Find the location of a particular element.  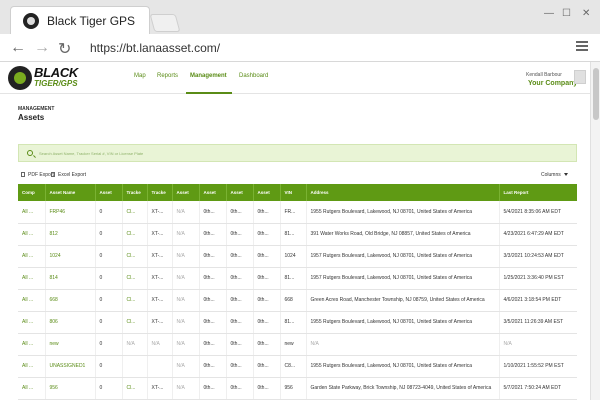

back-arrow-icon: ← is located at coordinates (18, 48).